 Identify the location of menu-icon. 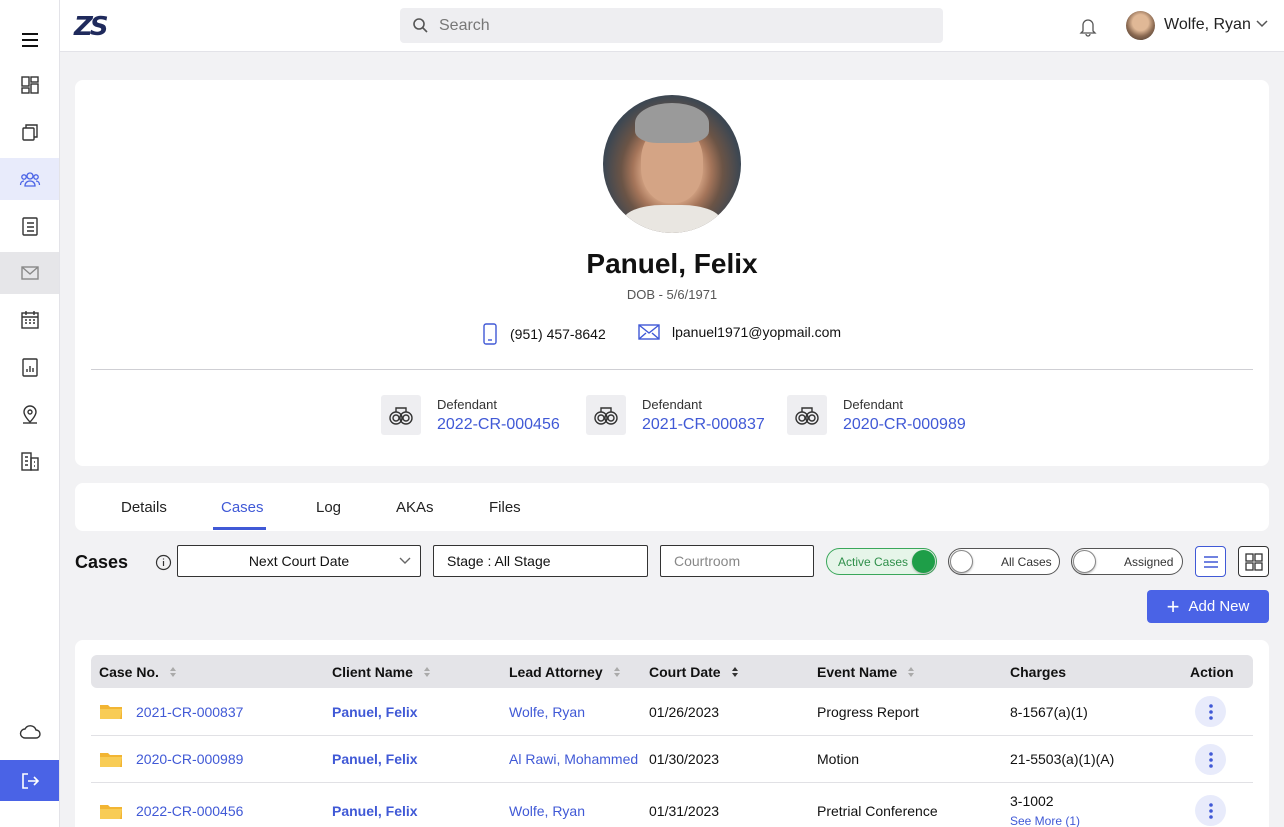
(29, 40).